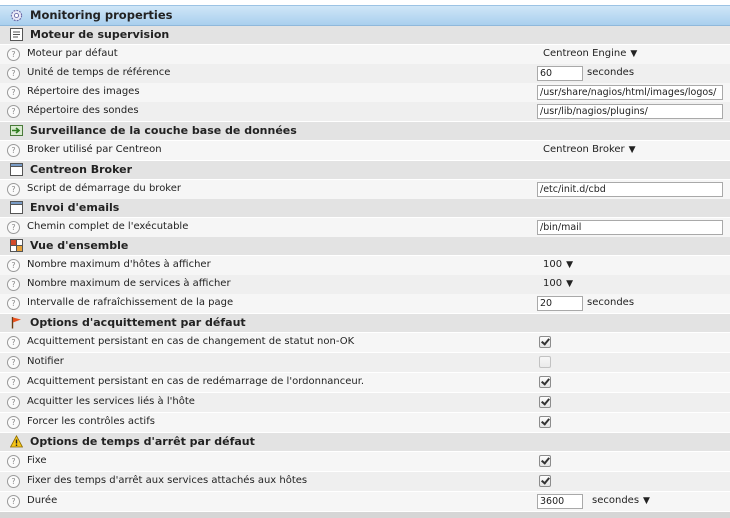  Describe the element at coordinates (590, 53) in the screenshot. I see `default-engine-select: Centreon Engine ▼` at that location.